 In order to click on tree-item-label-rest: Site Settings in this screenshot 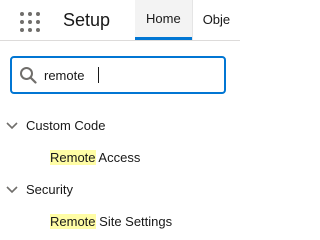, I will do `click(134, 221)`.